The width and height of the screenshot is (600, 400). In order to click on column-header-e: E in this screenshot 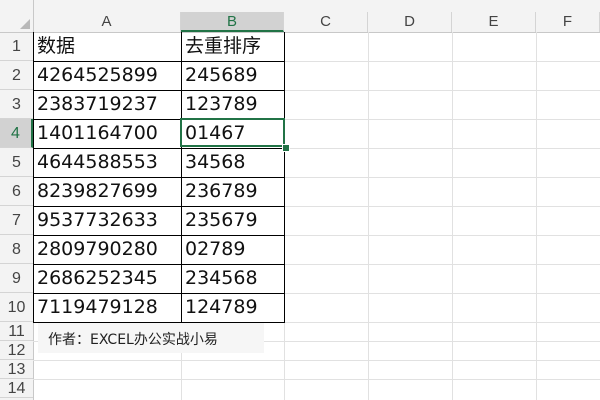, I will do `click(494, 22)`.